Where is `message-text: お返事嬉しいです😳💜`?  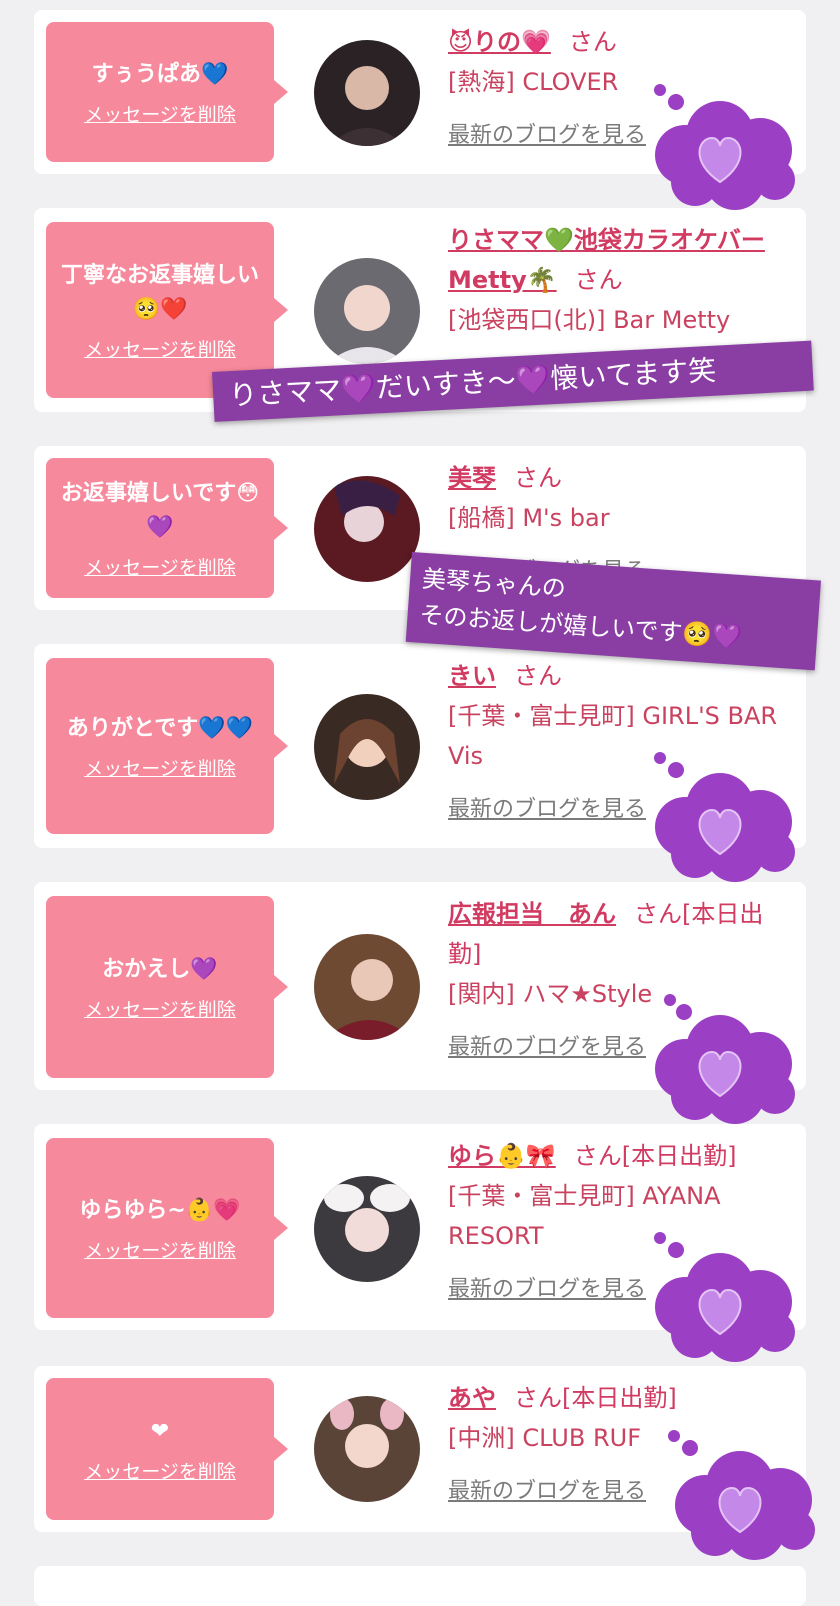 message-text: お返事嬉しいです😳💜 is located at coordinates (160, 510).